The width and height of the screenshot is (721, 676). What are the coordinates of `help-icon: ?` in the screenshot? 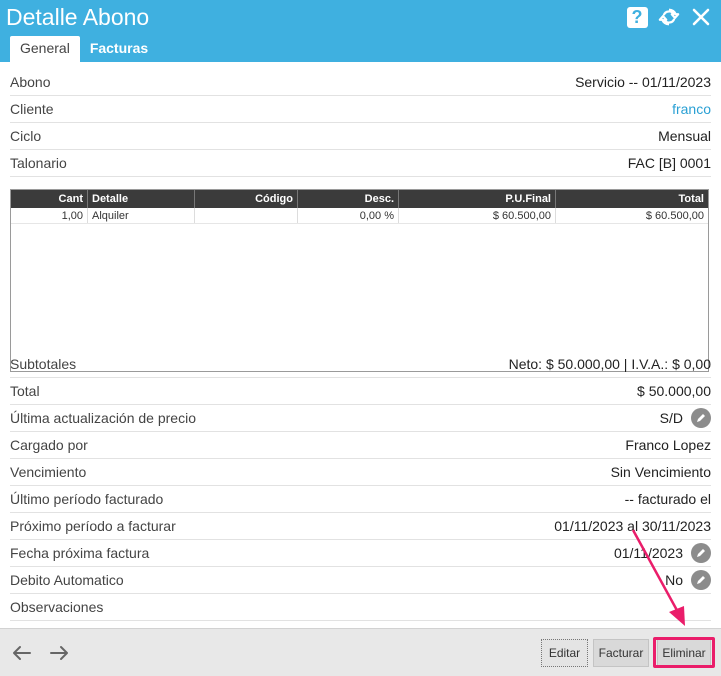 It's located at (637, 17).